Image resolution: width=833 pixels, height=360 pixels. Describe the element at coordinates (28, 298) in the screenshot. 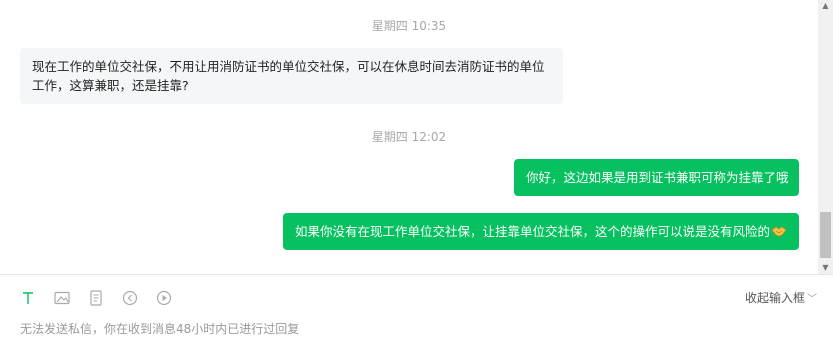

I see `text-icon` at that location.